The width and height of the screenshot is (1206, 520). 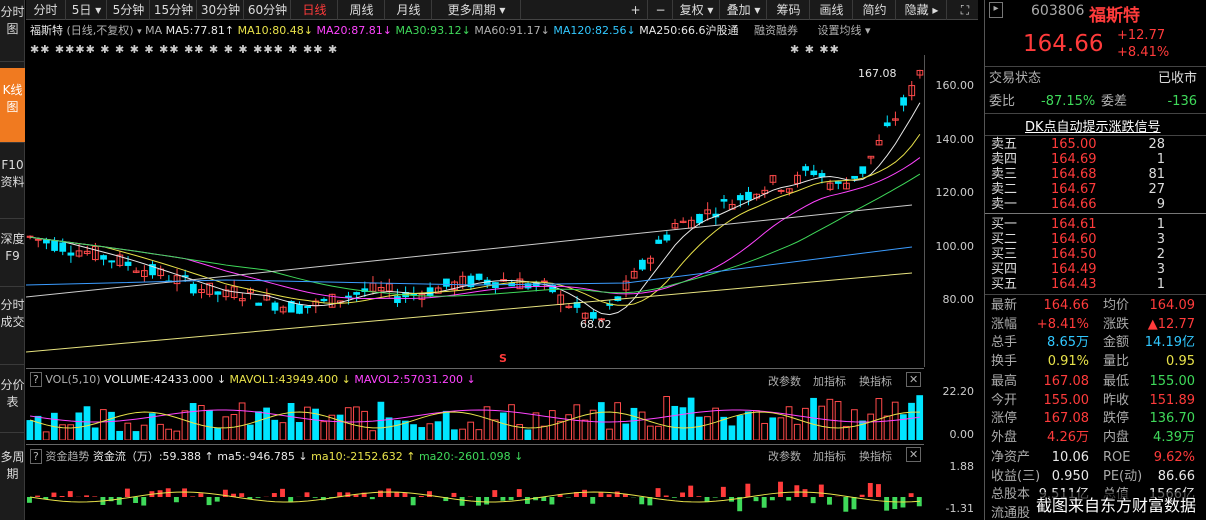 I want to click on bid-row: 买五 164.43 1, so click(x=1078, y=284).